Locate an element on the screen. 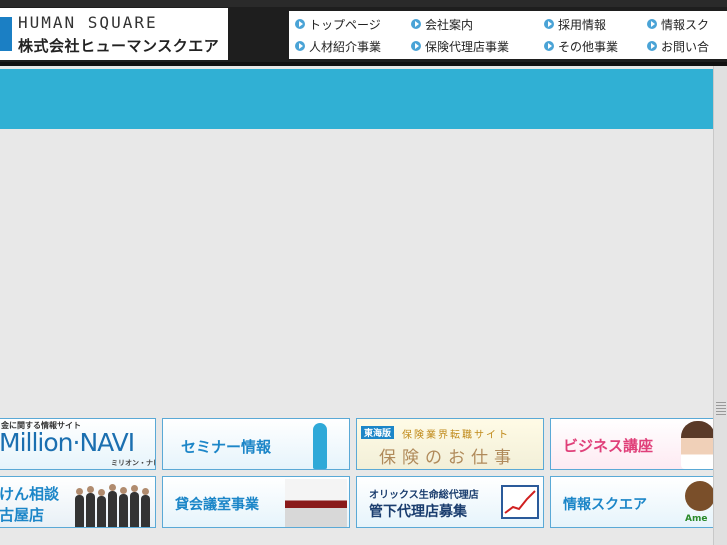 This screenshot has width=727, height=545. banner-kaigishitsu: 貸会議室事業 is located at coordinates (256, 502).